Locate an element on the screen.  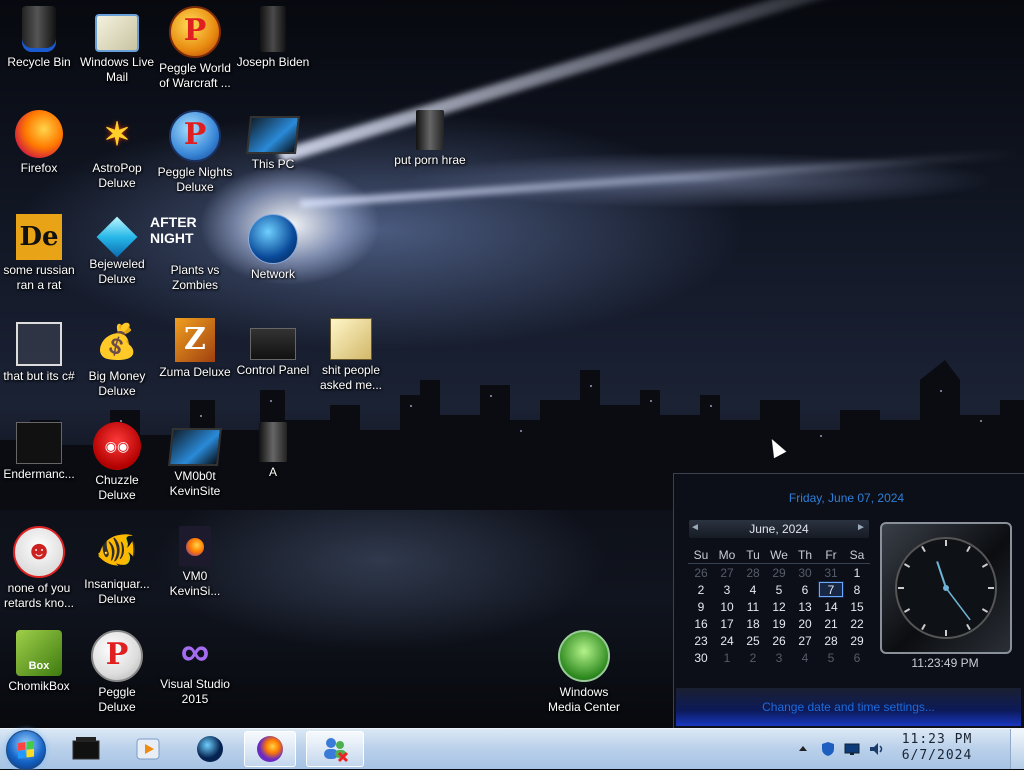
calendar-day: 23 is located at coordinates (701, 640).